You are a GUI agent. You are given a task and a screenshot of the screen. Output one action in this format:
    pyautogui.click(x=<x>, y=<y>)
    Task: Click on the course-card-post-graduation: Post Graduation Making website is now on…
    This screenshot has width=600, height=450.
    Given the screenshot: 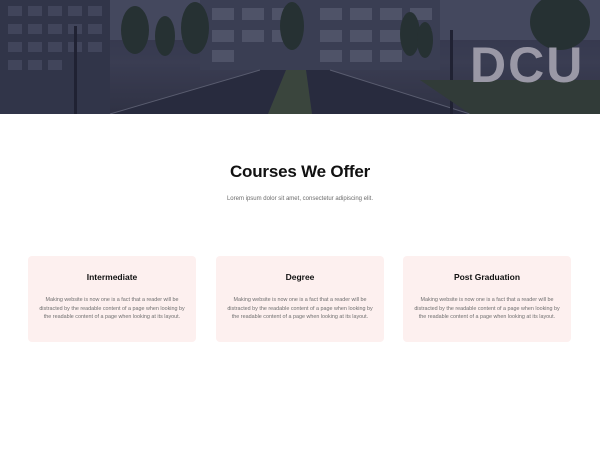 What is the action you would take?
    pyautogui.click(x=487, y=299)
    